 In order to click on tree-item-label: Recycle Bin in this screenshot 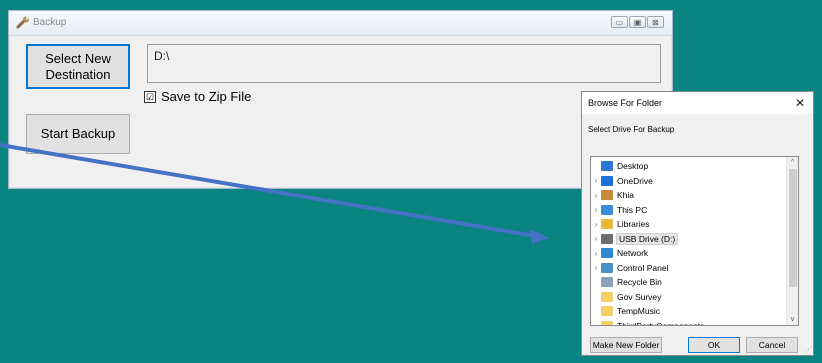, I will do `click(639, 282)`.